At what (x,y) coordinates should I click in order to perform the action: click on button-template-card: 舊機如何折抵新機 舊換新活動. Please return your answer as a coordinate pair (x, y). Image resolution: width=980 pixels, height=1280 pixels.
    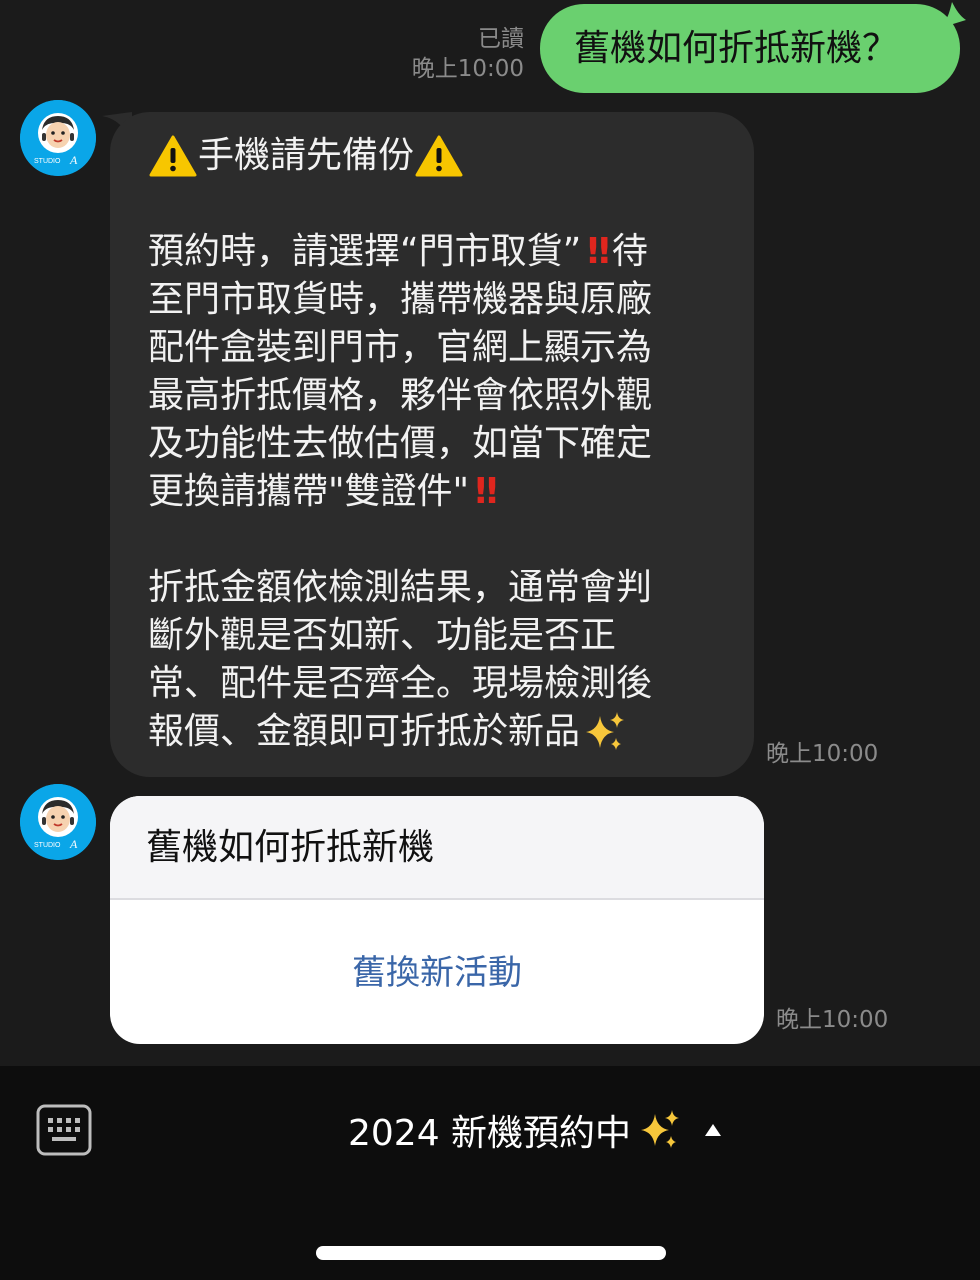
    Looking at the image, I should click on (437, 920).